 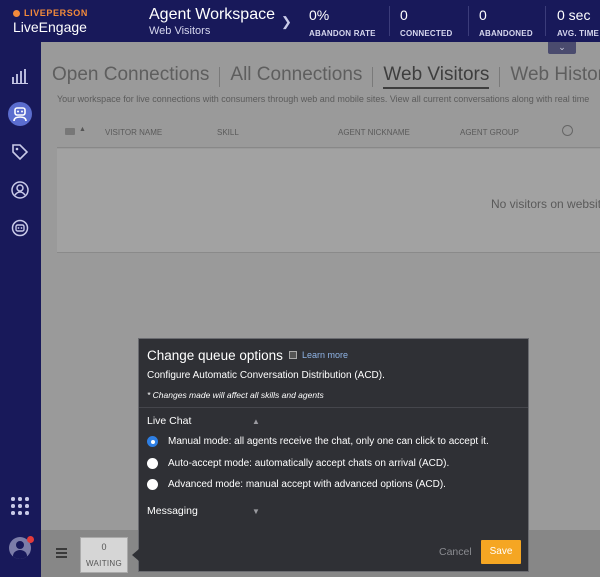 What do you see at coordinates (555, 75) in the screenshot?
I see `tab-web-history: Web History` at bounding box center [555, 75].